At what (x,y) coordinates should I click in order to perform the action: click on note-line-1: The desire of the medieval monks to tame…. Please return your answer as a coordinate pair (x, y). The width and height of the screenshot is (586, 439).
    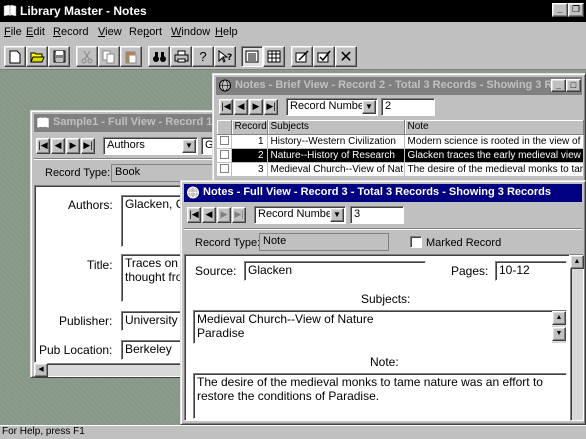
    Looking at the image, I should click on (370, 382).